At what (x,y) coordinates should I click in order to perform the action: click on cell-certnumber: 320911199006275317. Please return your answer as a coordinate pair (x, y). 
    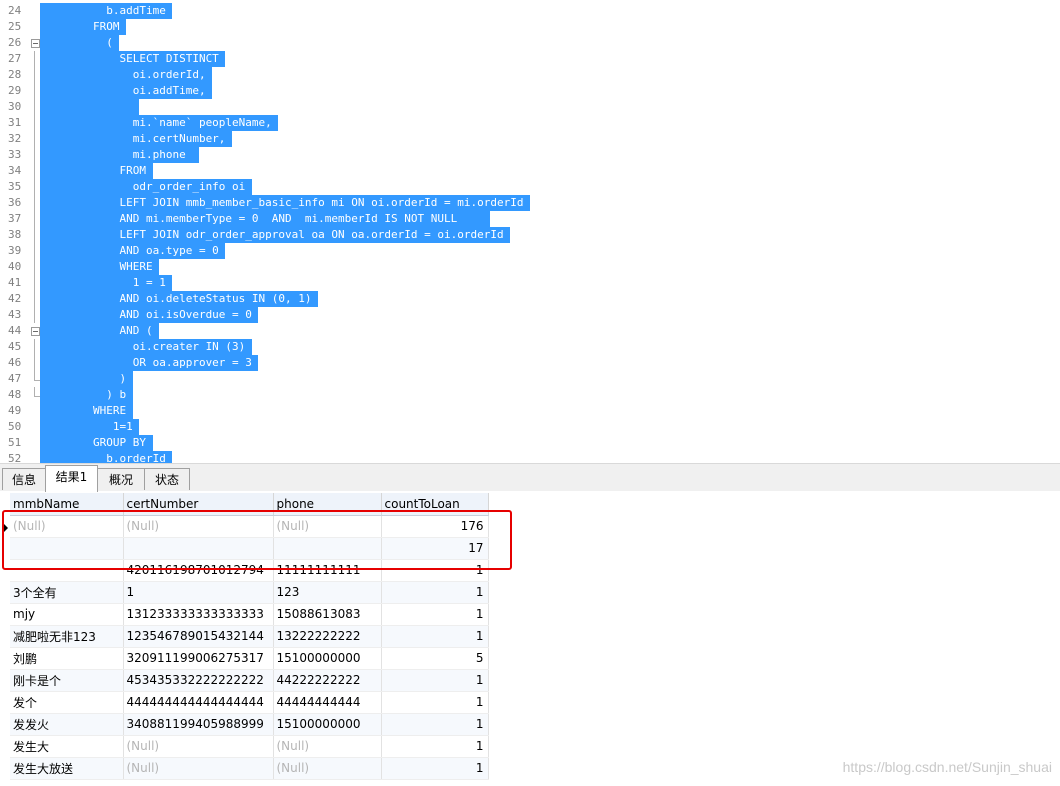
    Looking at the image, I should click on (198, 658).